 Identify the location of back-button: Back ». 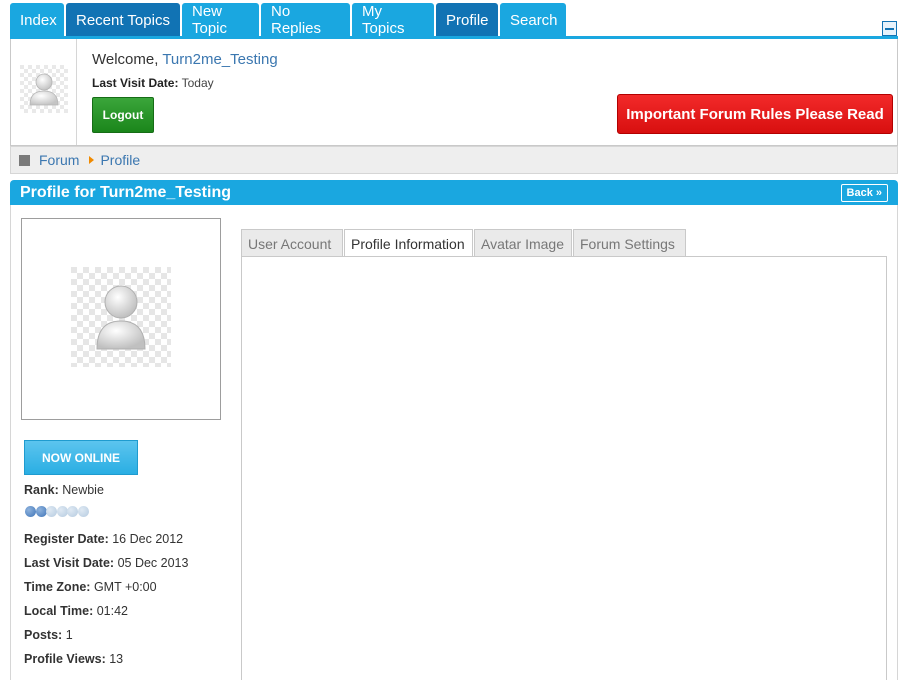
(864, 193).